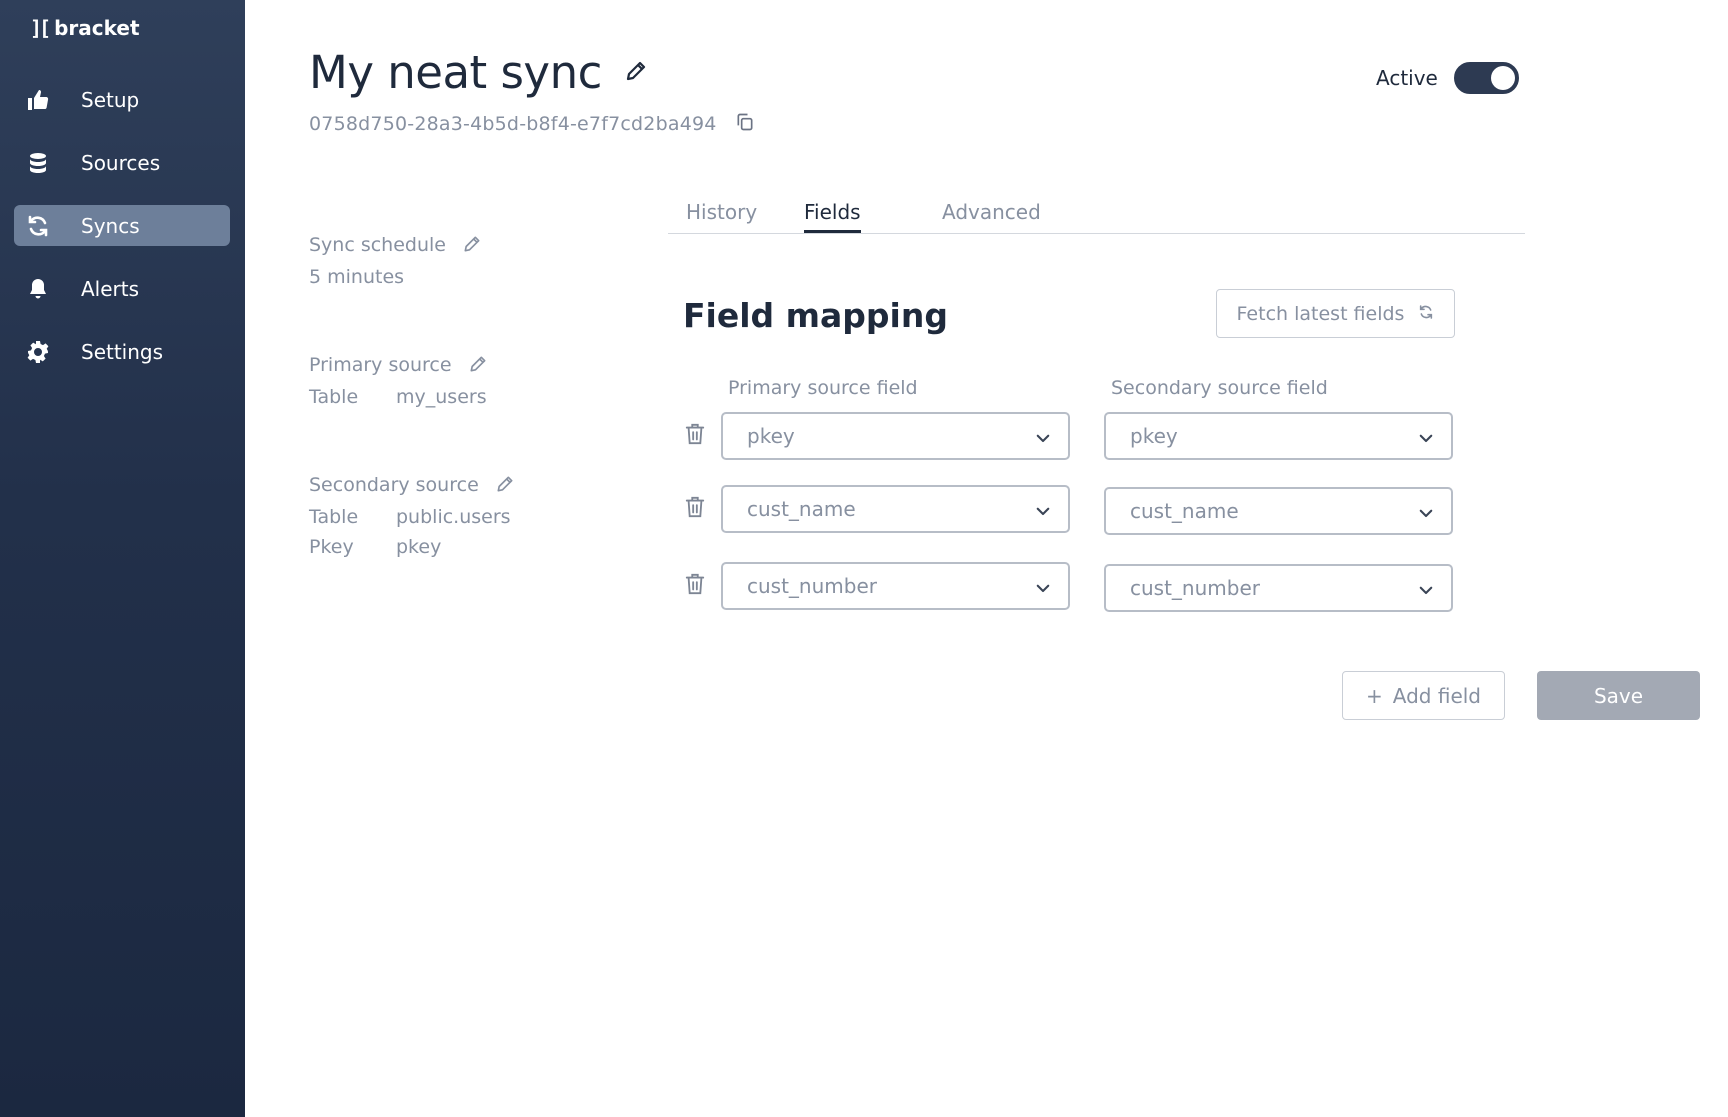 The height and width of the screenshot is (1117, 1728). What do you see at coordinates (479, 380) in the screenshot?
I see `primary-source-block: Primary source Table my_users` at bounding box center [479, 380].